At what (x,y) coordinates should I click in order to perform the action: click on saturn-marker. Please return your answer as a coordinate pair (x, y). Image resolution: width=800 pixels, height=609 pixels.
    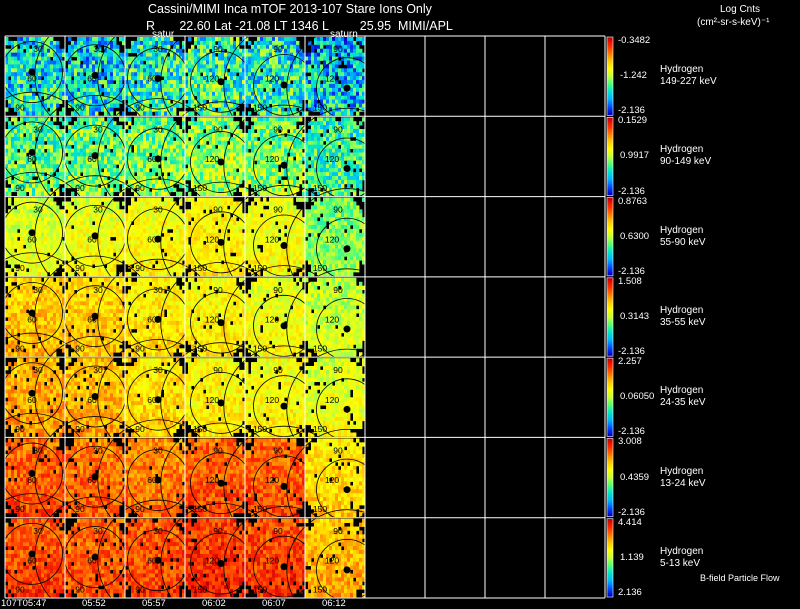
    Looking at the image, I should click on (347, 88).